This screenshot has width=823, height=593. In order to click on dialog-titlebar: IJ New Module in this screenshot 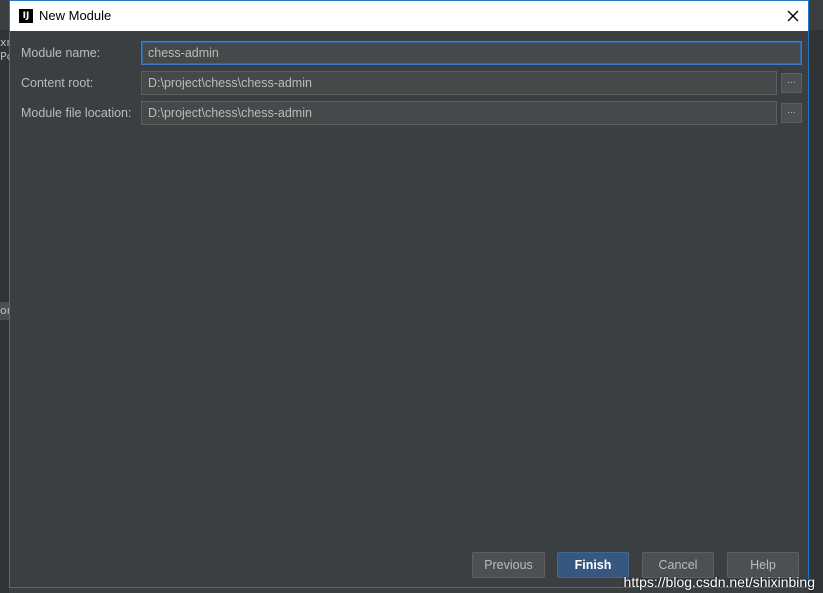, I will do `click(409, 16)`.